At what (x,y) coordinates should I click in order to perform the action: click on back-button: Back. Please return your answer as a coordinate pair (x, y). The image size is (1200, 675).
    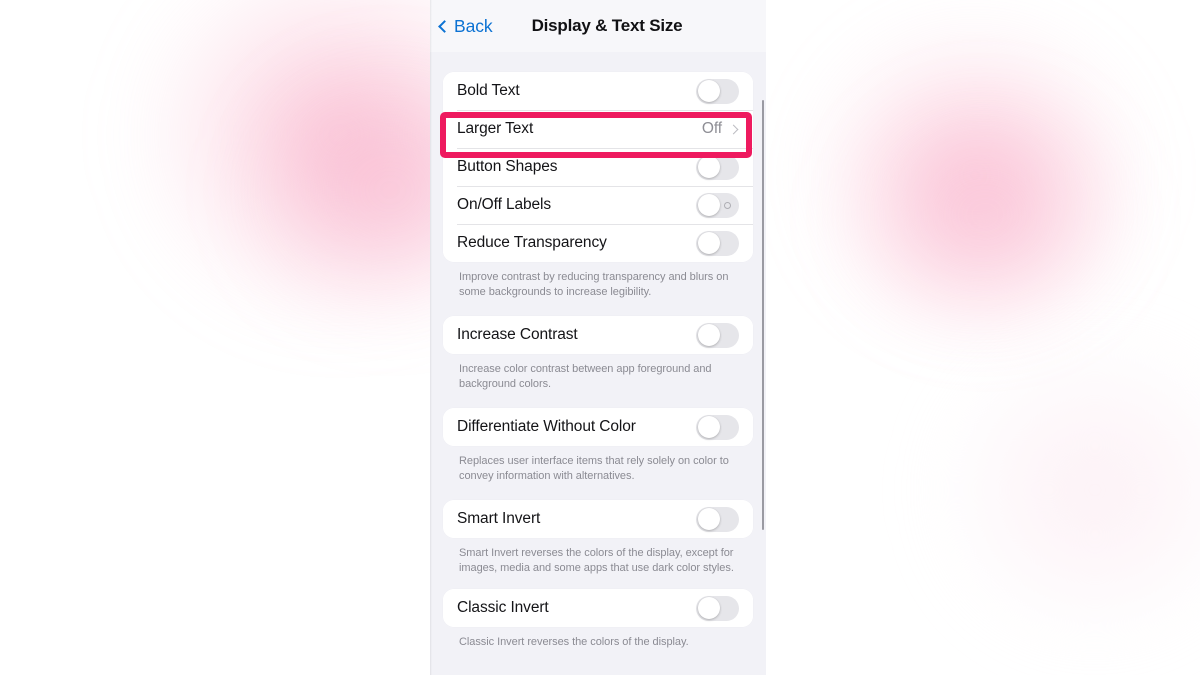
    Looking at the image, I should click on (464, 26).